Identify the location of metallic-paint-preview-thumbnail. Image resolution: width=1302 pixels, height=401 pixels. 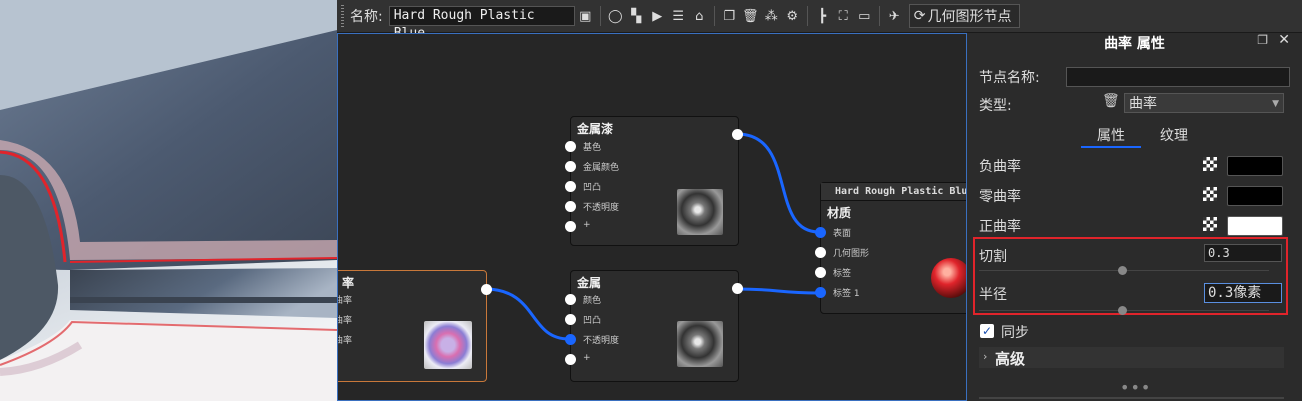
(700, 212).